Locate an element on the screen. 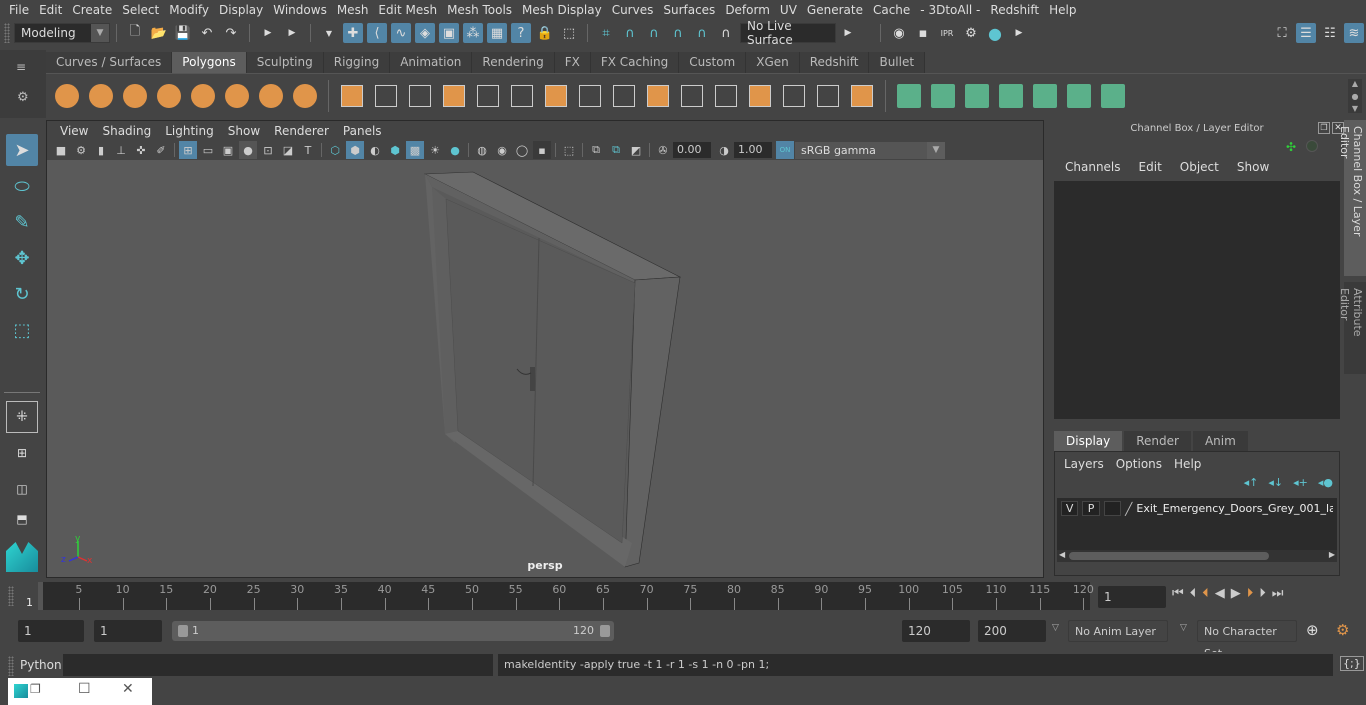 The image size is (1366, 705). close-icon: ✕ is located at coordinates (128, 689).